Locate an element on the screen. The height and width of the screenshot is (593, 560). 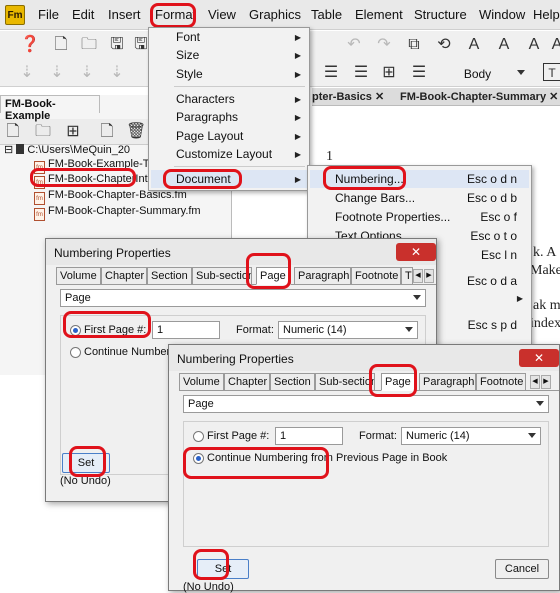
menu-item-paragraphs: Paragraphs is located at coordinates (207, 117).